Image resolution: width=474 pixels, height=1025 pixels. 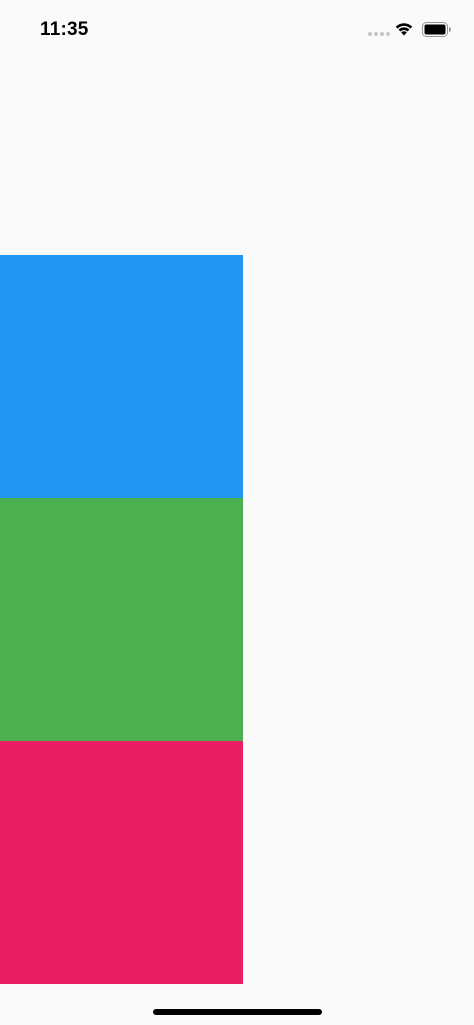 What do you see at coordinates (121, 862) in the screenshot?
I see `pink-block` at bounding box center [121, 862].